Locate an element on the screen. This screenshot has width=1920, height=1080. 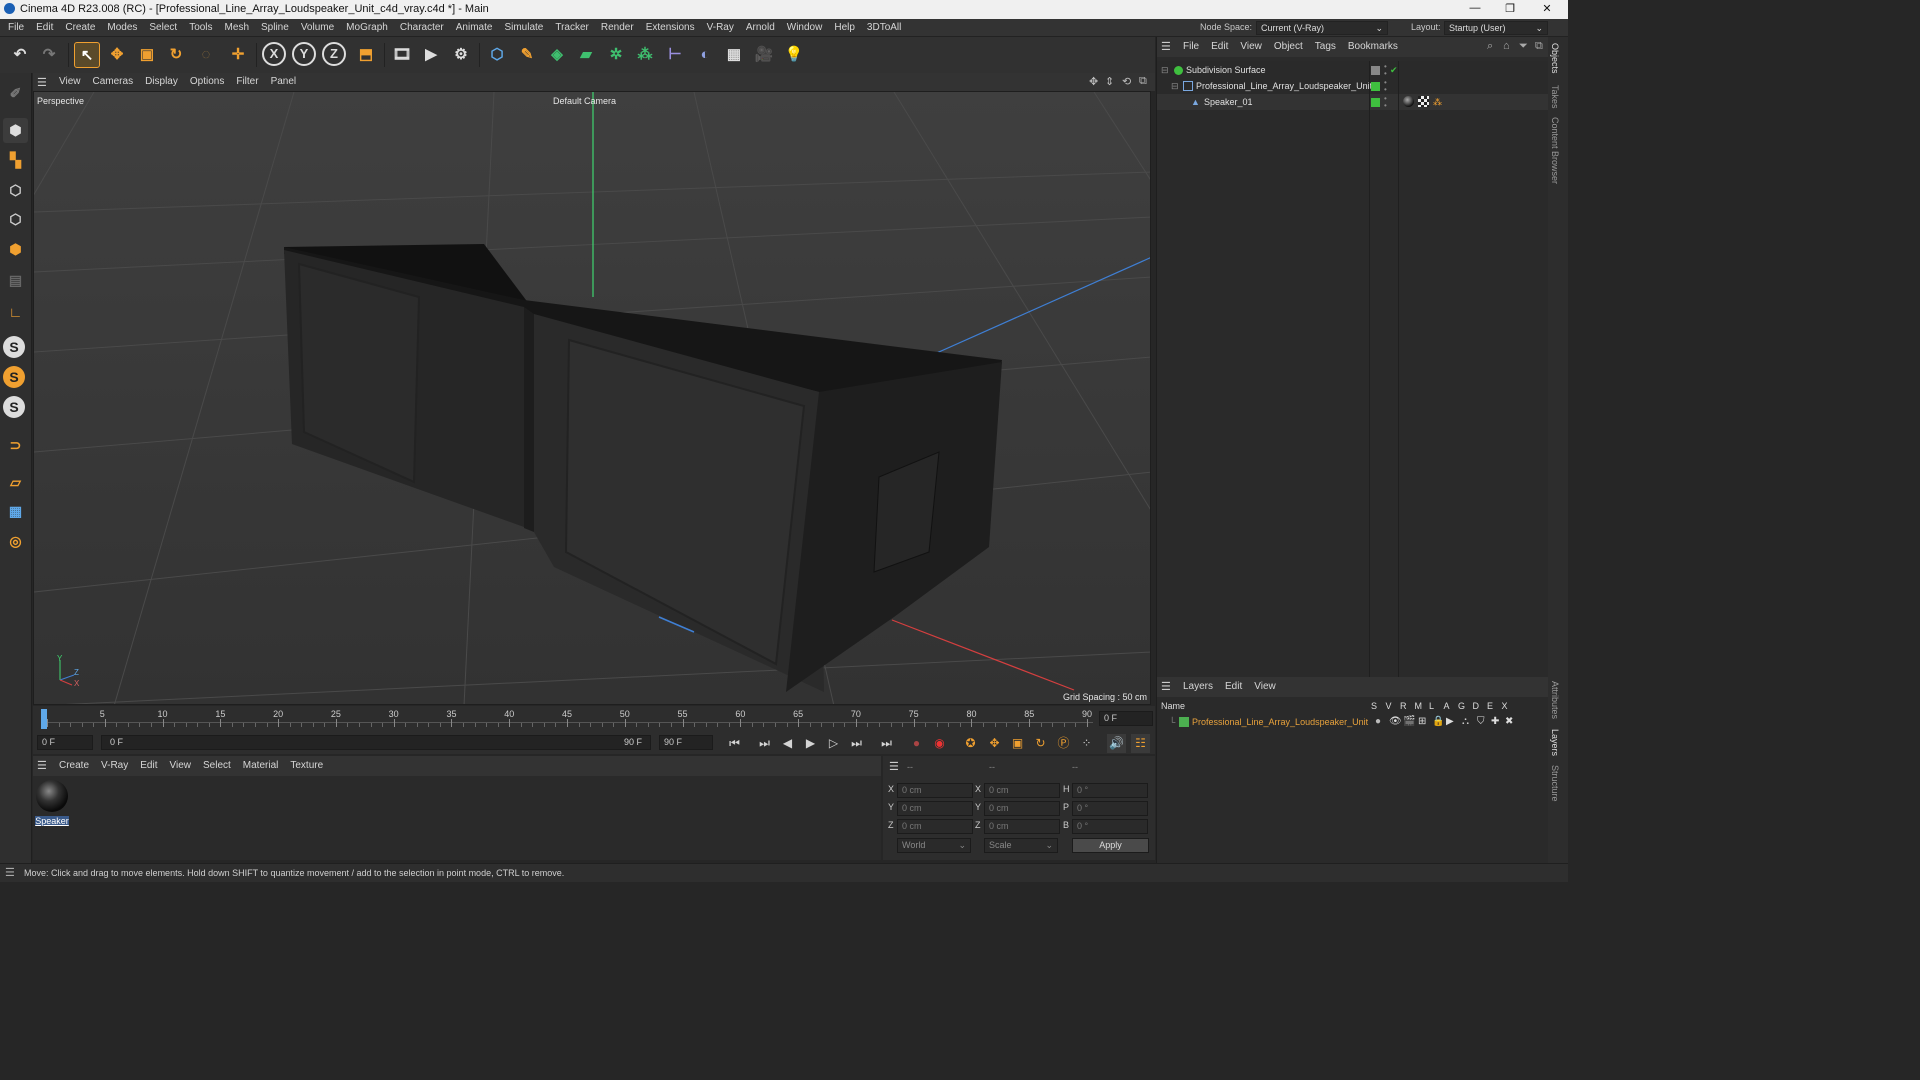
close-icon: ✕ is located at coordinates (1547, 9).